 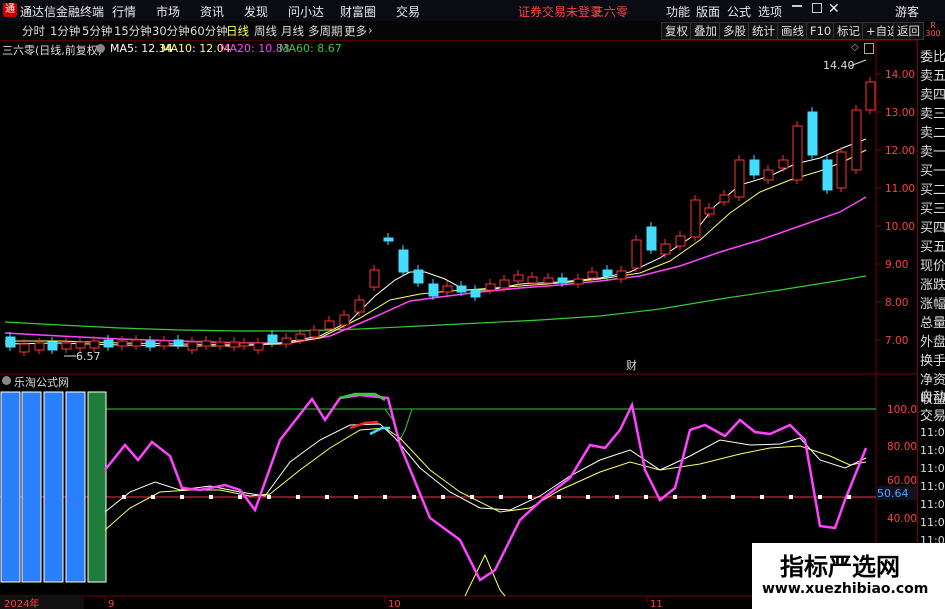 I want to click on price-tick-label: 11.00, so click(x=900, y=189).